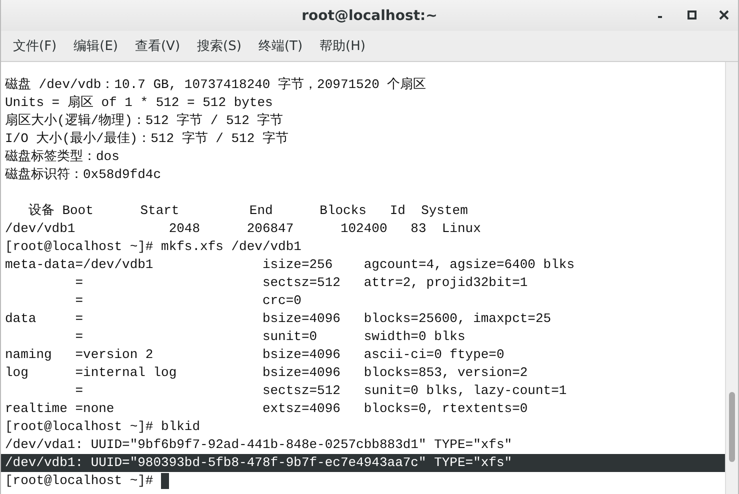 The width and height of the screenshot is (739, 494). I want to click on terminal-line: [root@localhost ~]# mkfs.xfs /dev/vdb1, so click(153, 247).